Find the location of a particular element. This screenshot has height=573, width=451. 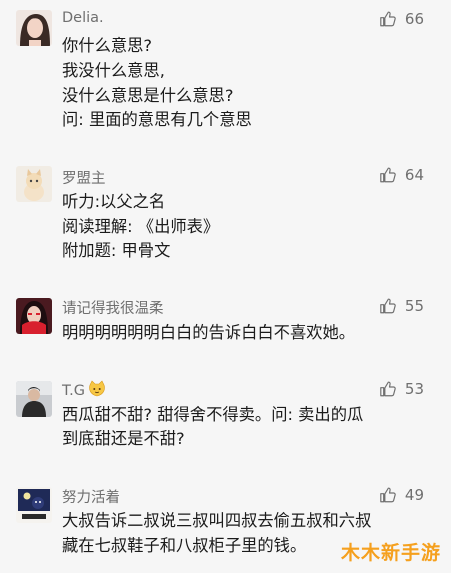

comment-text: 明明明明明明白白的告诉白白不喜欢她。 is located at coordinates (209, 332).